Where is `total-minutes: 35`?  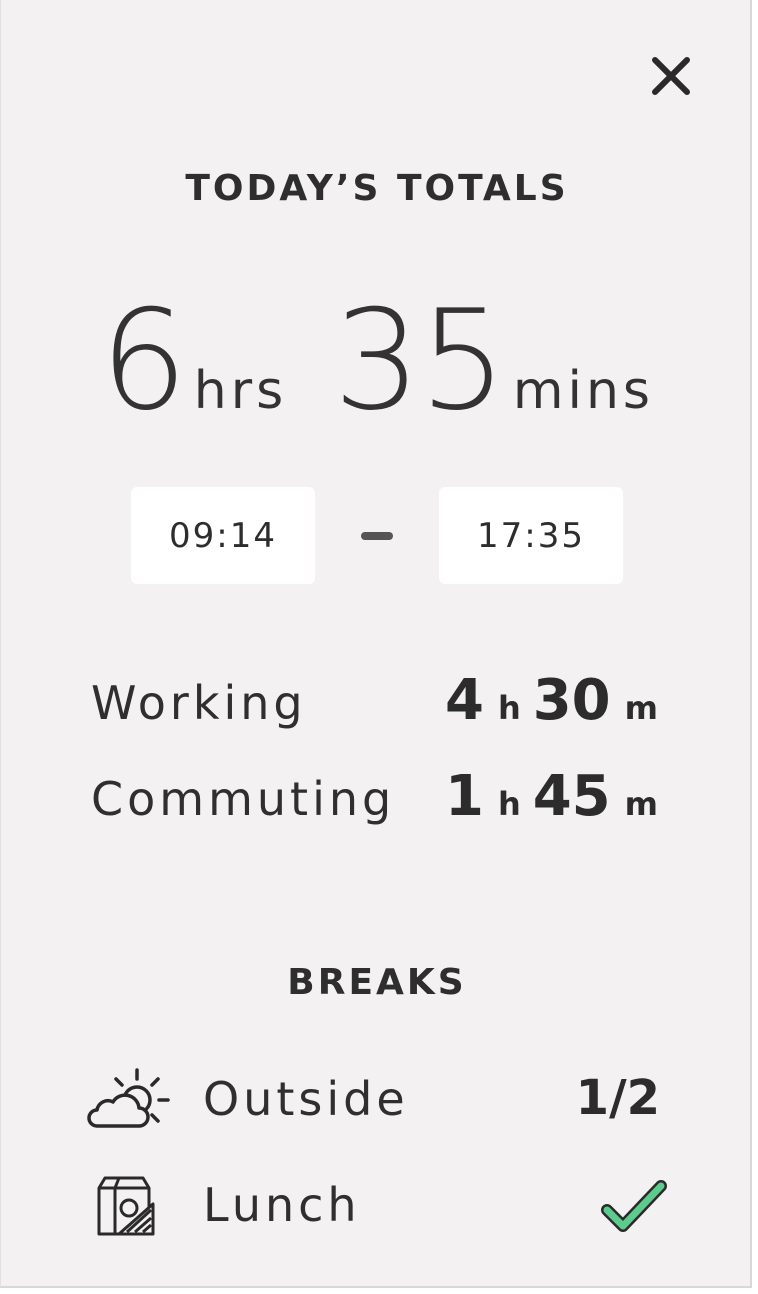
total-minutes: 35 is located at coordinates (420, 360).